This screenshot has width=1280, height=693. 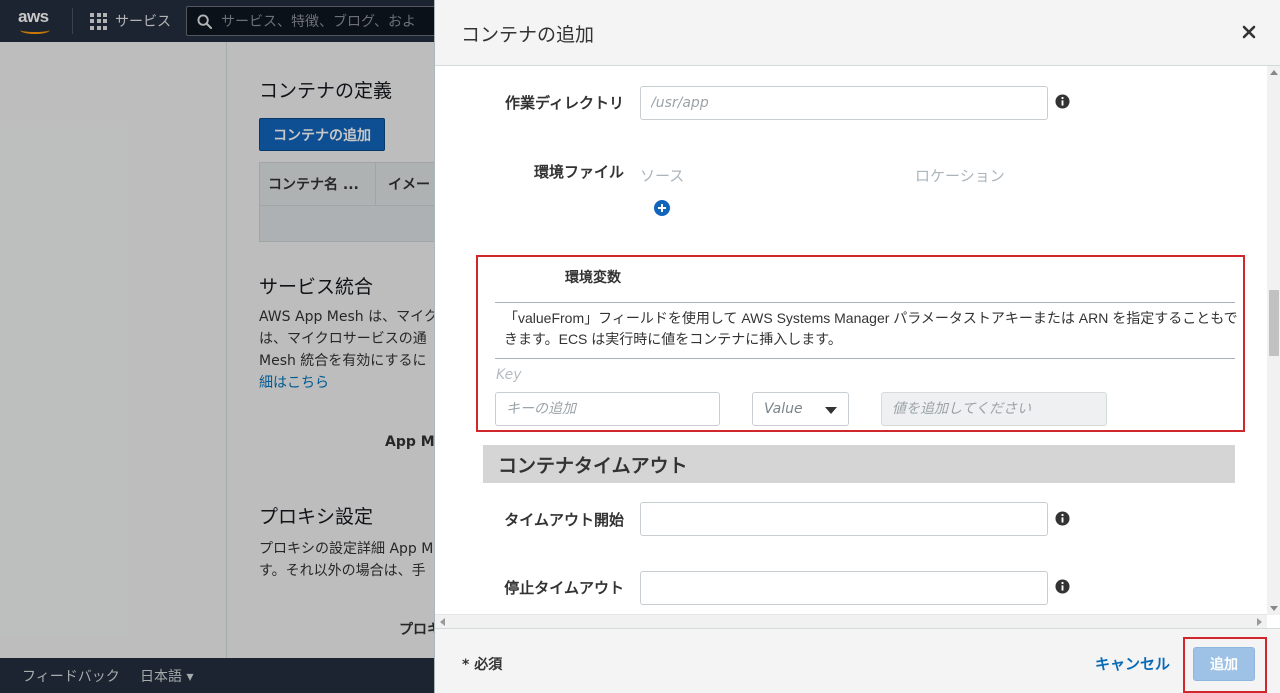 What do you see at coordinates (857, 33) in the screenshot?
I see `modal-header: コンテナの追加` at bounding box center [857, 33].